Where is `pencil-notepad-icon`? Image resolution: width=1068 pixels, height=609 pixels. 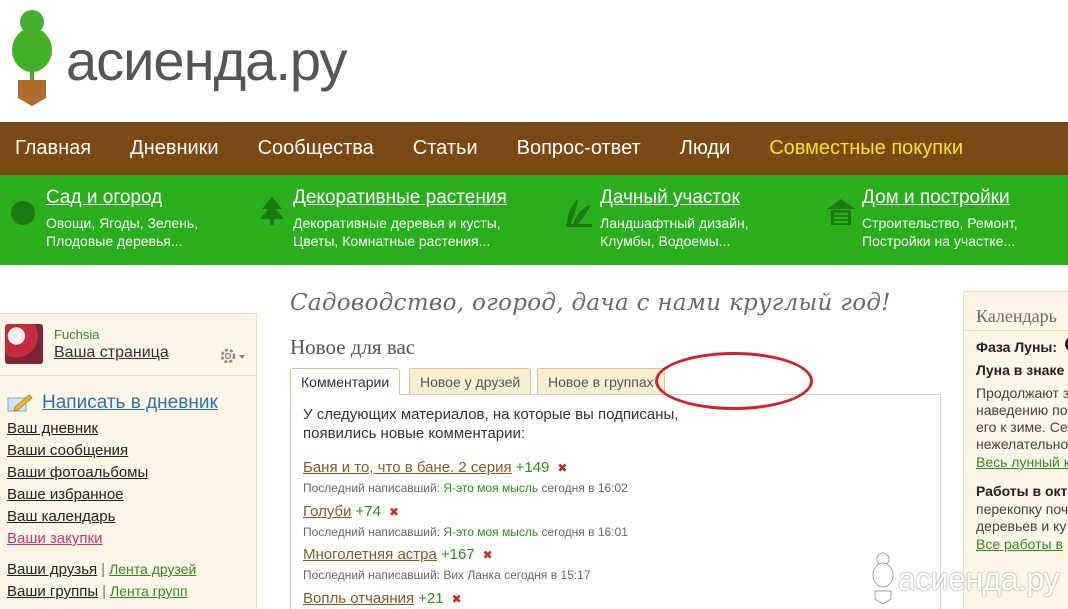 pencil-notepad-icon is located at coordinates (20, 403).